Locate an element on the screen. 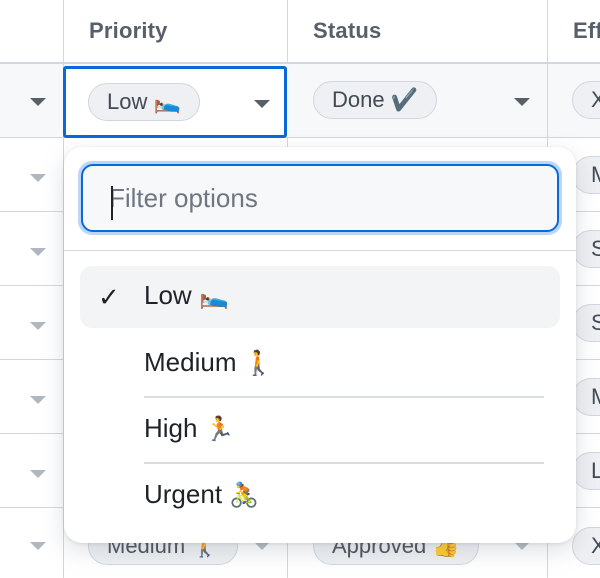 The height and width of the screenshot is (578, 600). option-urgent: Urgent 🚴 is located at coordinates (320, 496).